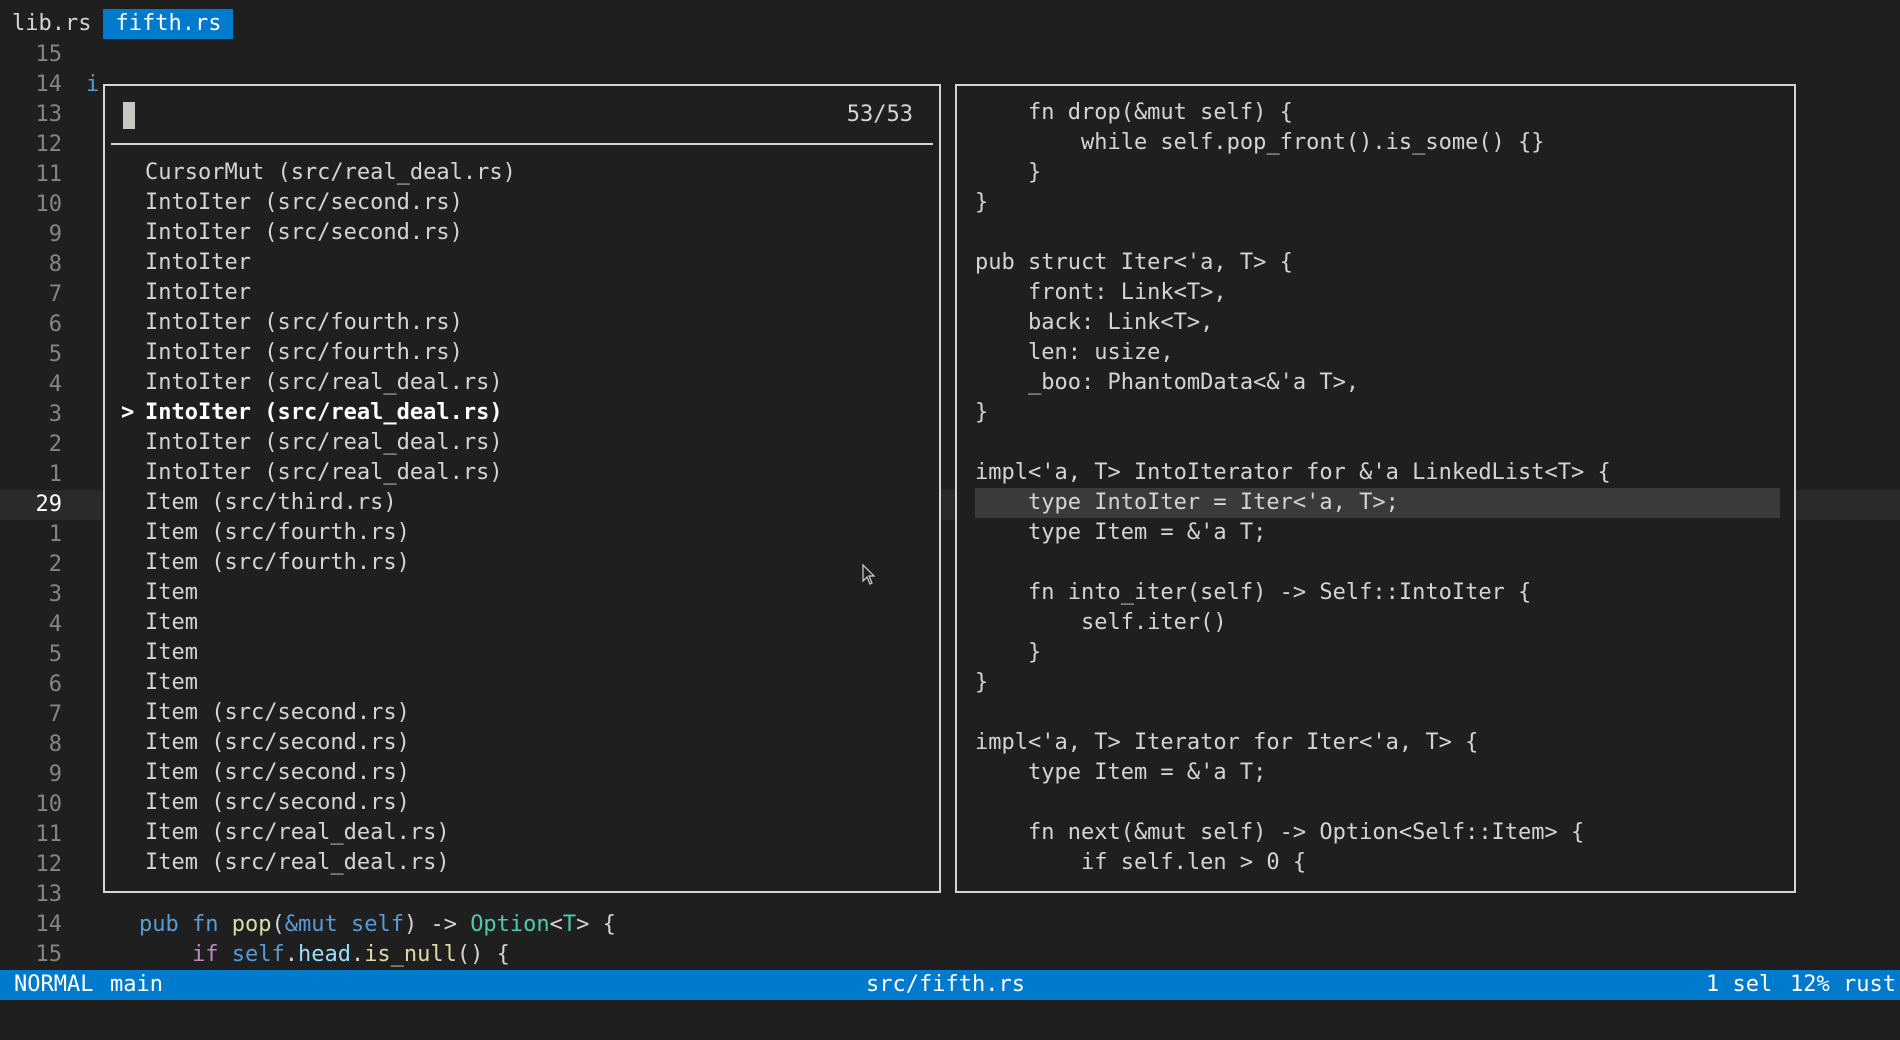  Describe the element at coordinates (198, 262) in the screenshot. I see `picker-item-label: IntoIter` at that location.